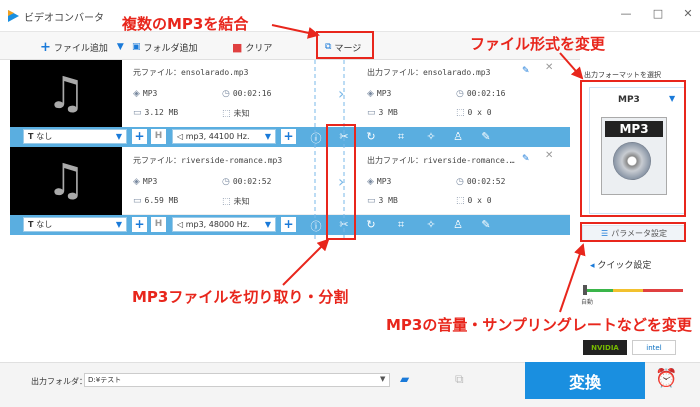 This screenshot has width=700, height=407. I want to click on annotation-params: MP3の音量・サンプリングレートなどを変更, so click(539, 325).